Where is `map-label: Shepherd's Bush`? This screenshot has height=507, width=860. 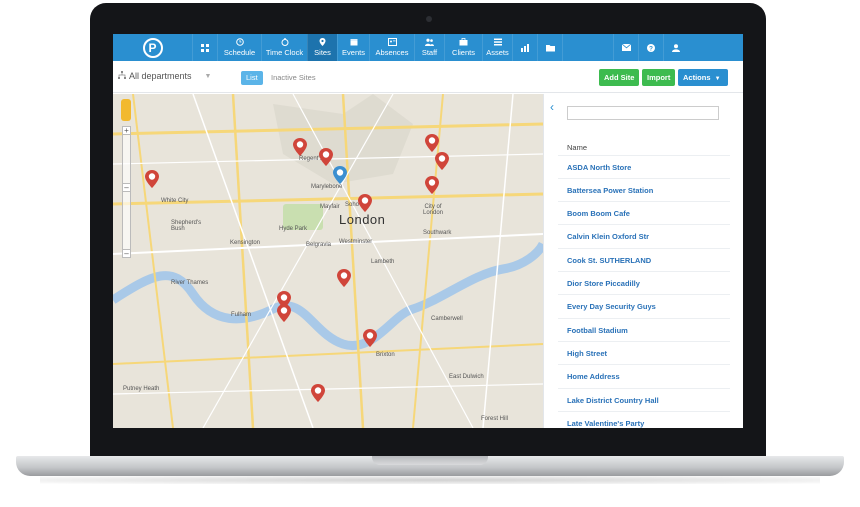 map-label: Shepherd's Bush is located at coordinates (186, 226).